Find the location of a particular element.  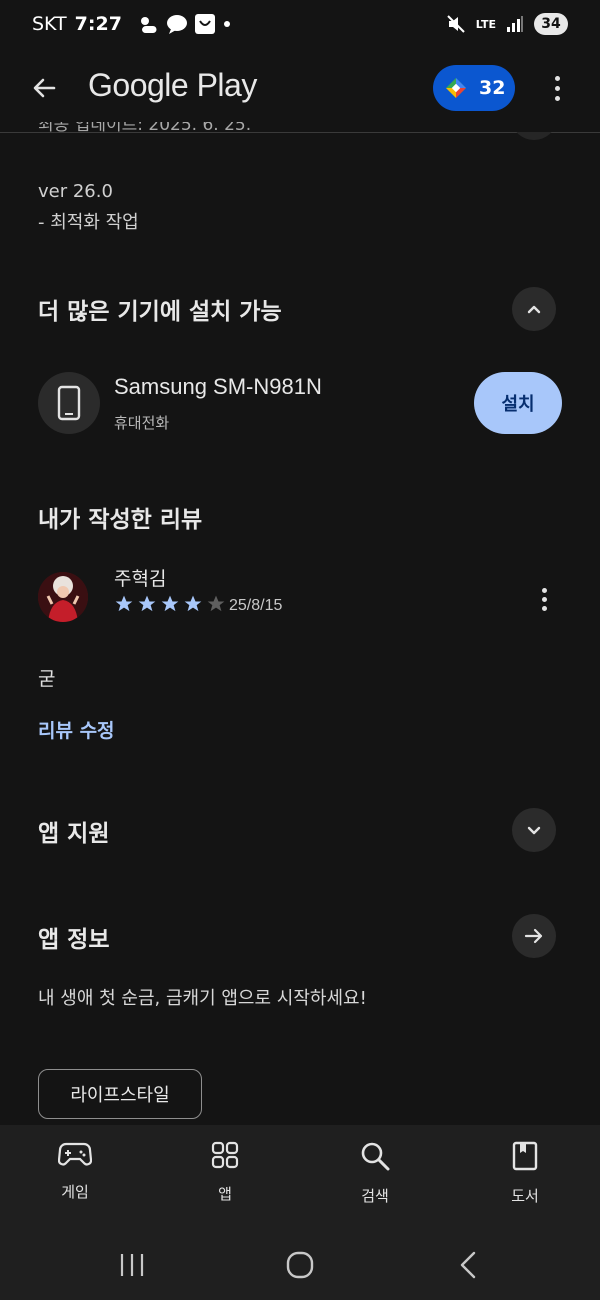

nav-item-search: 검색 is located at coordinates (375, 1181).